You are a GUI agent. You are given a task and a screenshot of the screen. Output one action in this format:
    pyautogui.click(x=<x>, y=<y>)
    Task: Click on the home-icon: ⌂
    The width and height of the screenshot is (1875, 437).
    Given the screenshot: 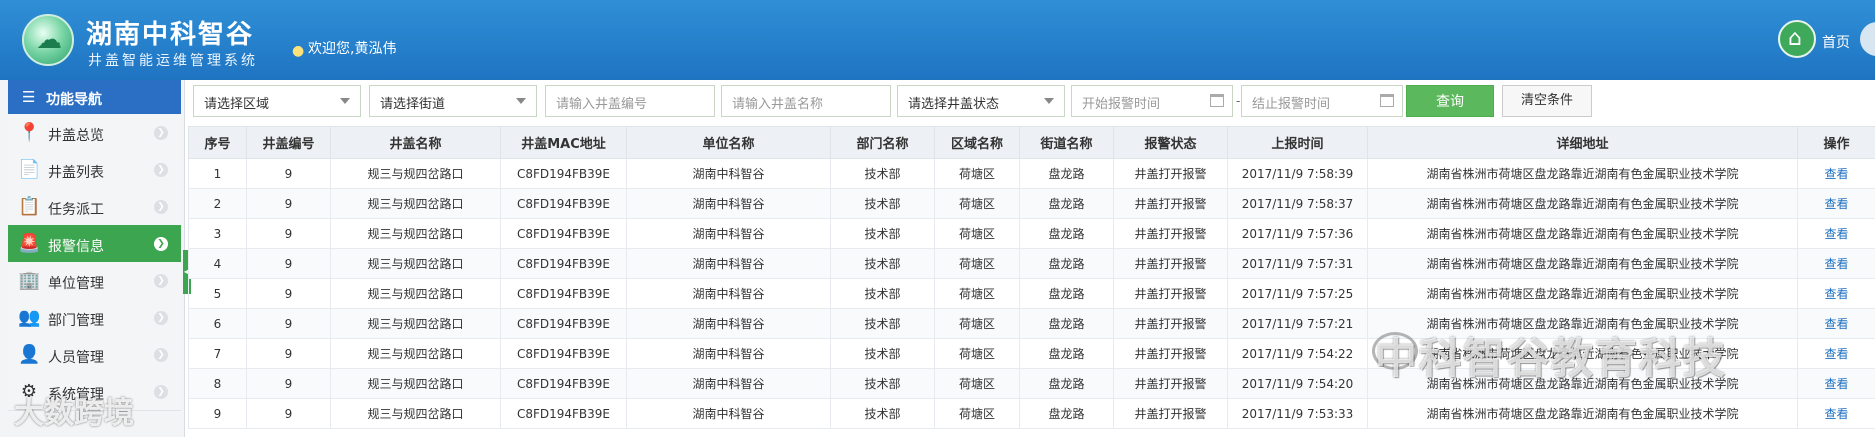 What is the action you would take?
    pyautogui.click(x=1797, y=39)
    